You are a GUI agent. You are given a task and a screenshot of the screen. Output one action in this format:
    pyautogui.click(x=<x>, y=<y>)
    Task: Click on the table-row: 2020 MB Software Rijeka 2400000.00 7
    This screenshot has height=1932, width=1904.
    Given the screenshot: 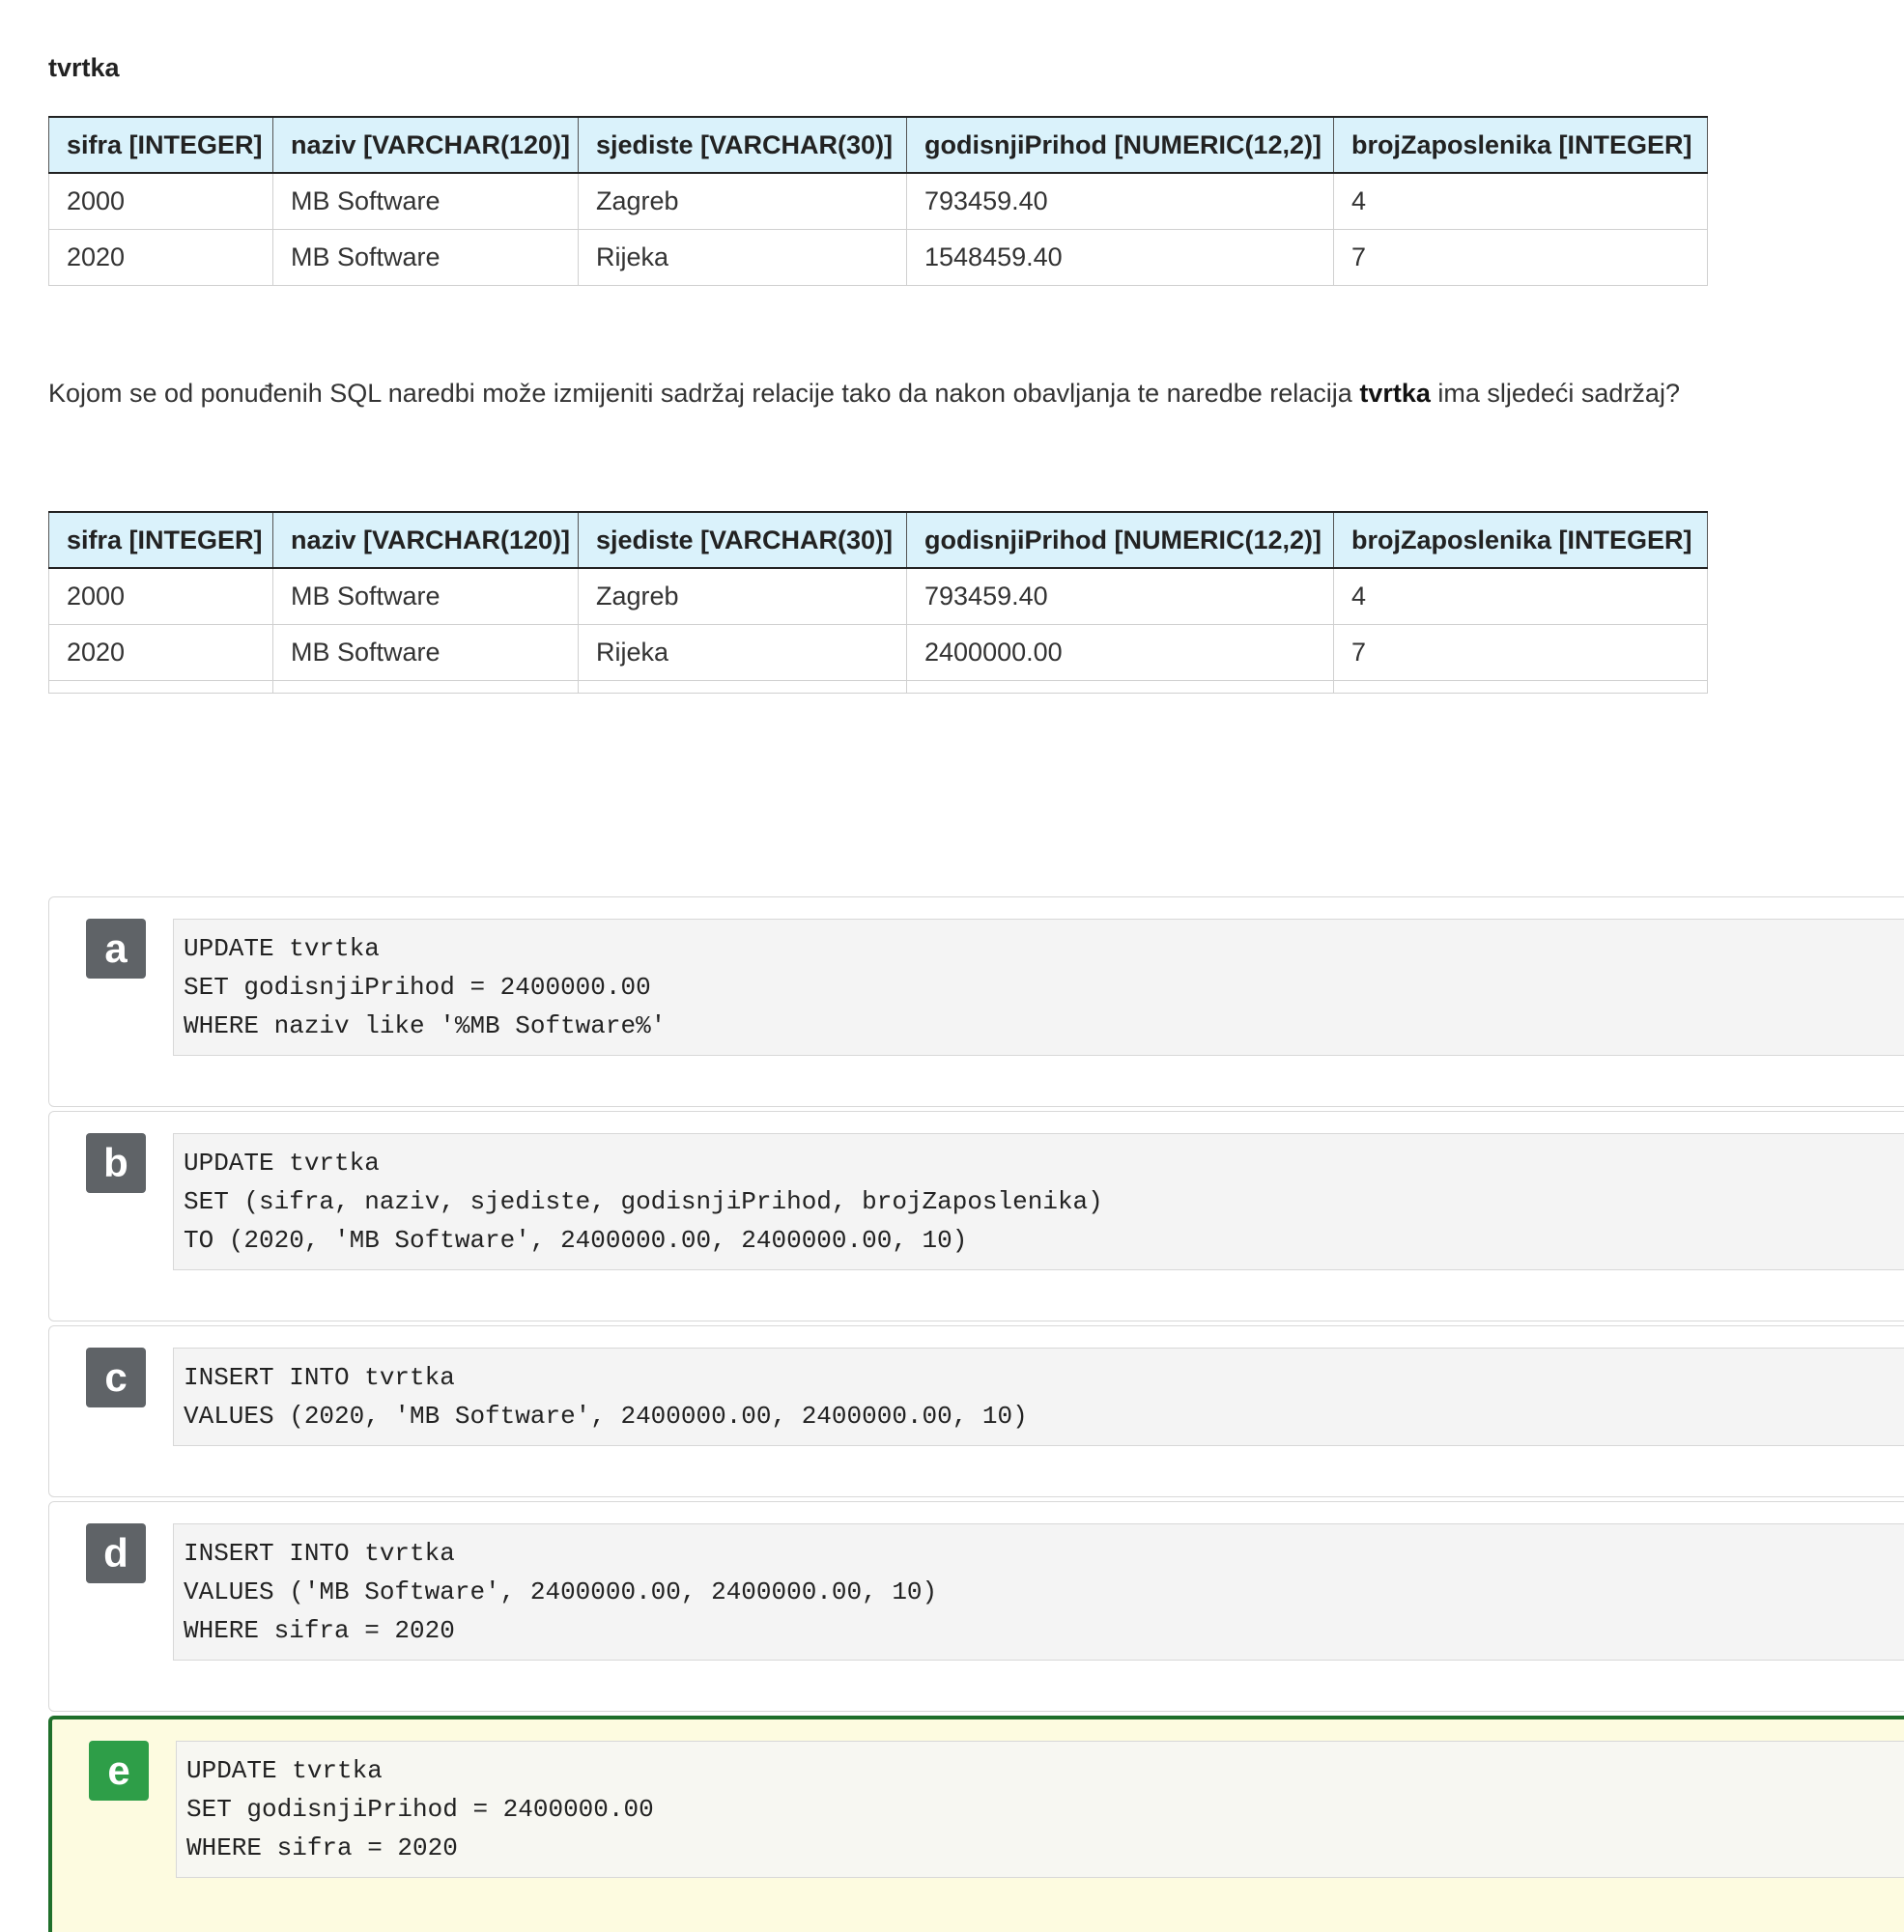 What is the action you would take?
    pyautogui.click(x=878, y=652)
    